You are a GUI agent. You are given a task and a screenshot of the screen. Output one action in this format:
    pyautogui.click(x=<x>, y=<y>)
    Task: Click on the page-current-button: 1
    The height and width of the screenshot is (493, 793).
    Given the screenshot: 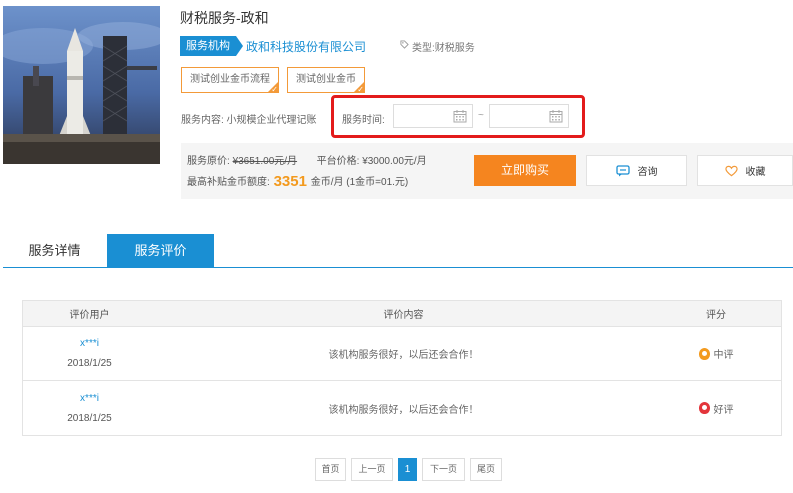 What is the action you would take?
    pyautogui.click(x=407, y=469)
    